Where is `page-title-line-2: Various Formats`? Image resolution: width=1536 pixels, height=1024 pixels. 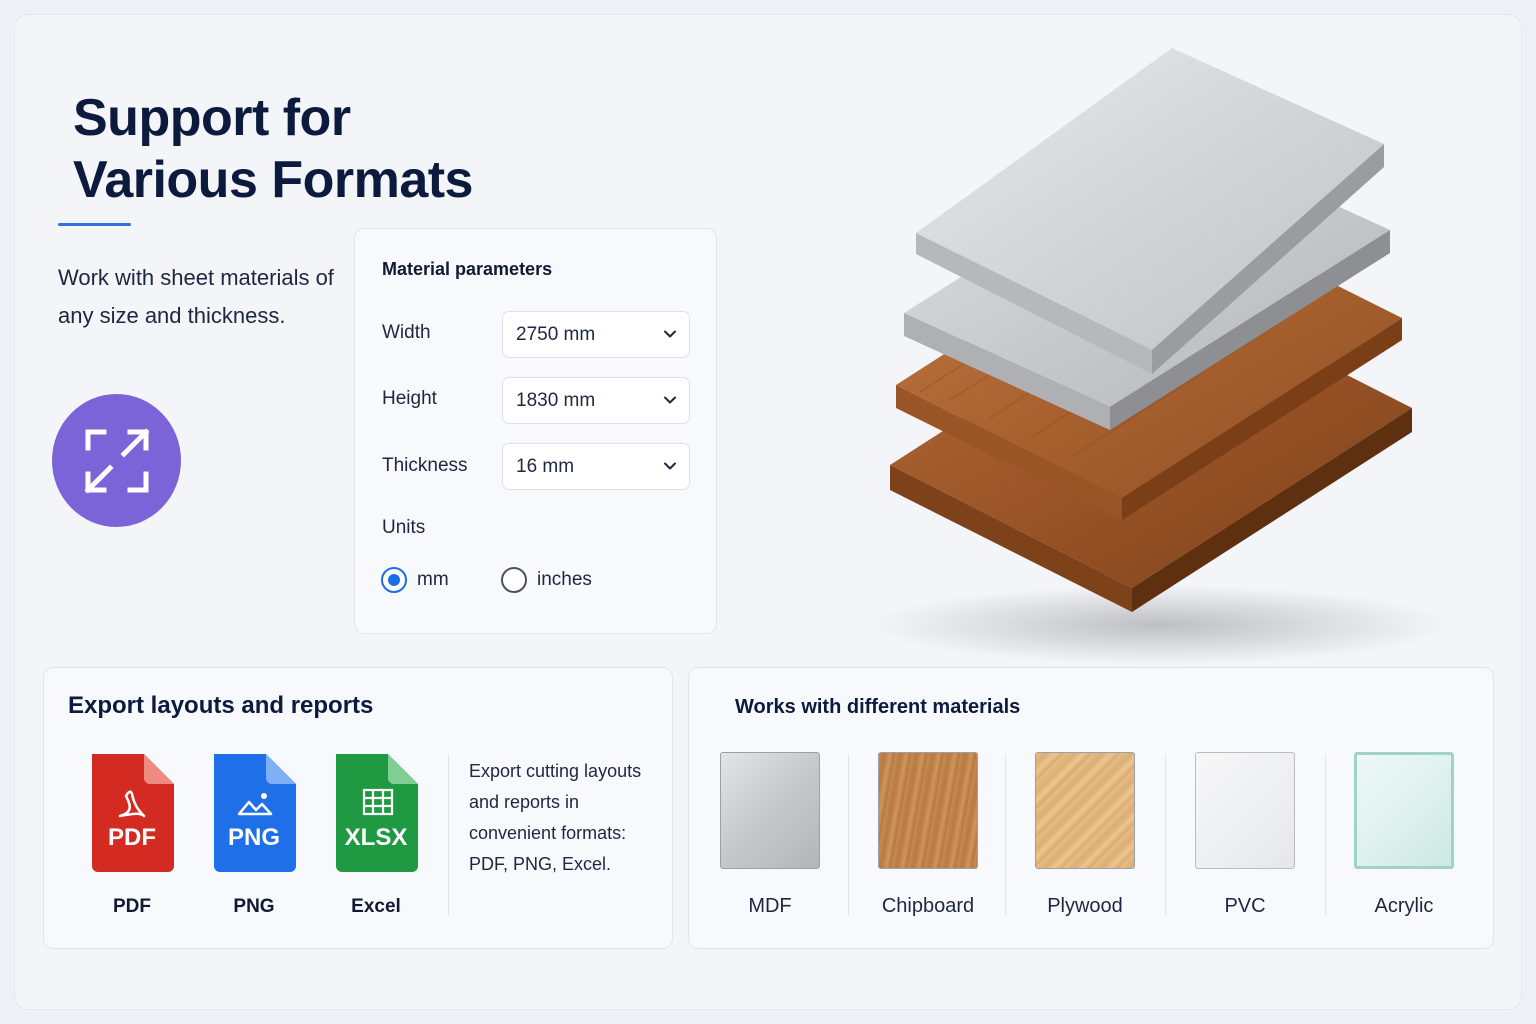
page-title-line-2: Various Formats is located at coordinates (273, 180).